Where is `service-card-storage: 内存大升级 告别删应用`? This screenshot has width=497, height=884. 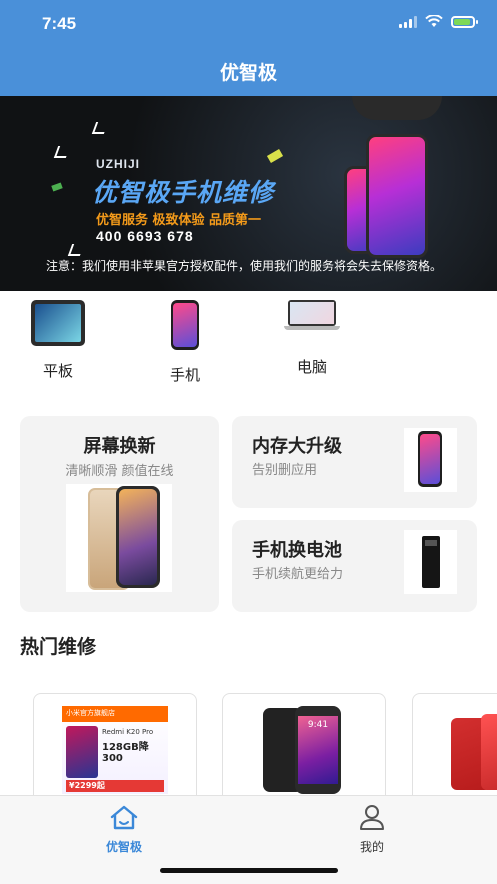
service-card-storage: 内存大升级 告别删应用 is located at coordinates (354, 462).